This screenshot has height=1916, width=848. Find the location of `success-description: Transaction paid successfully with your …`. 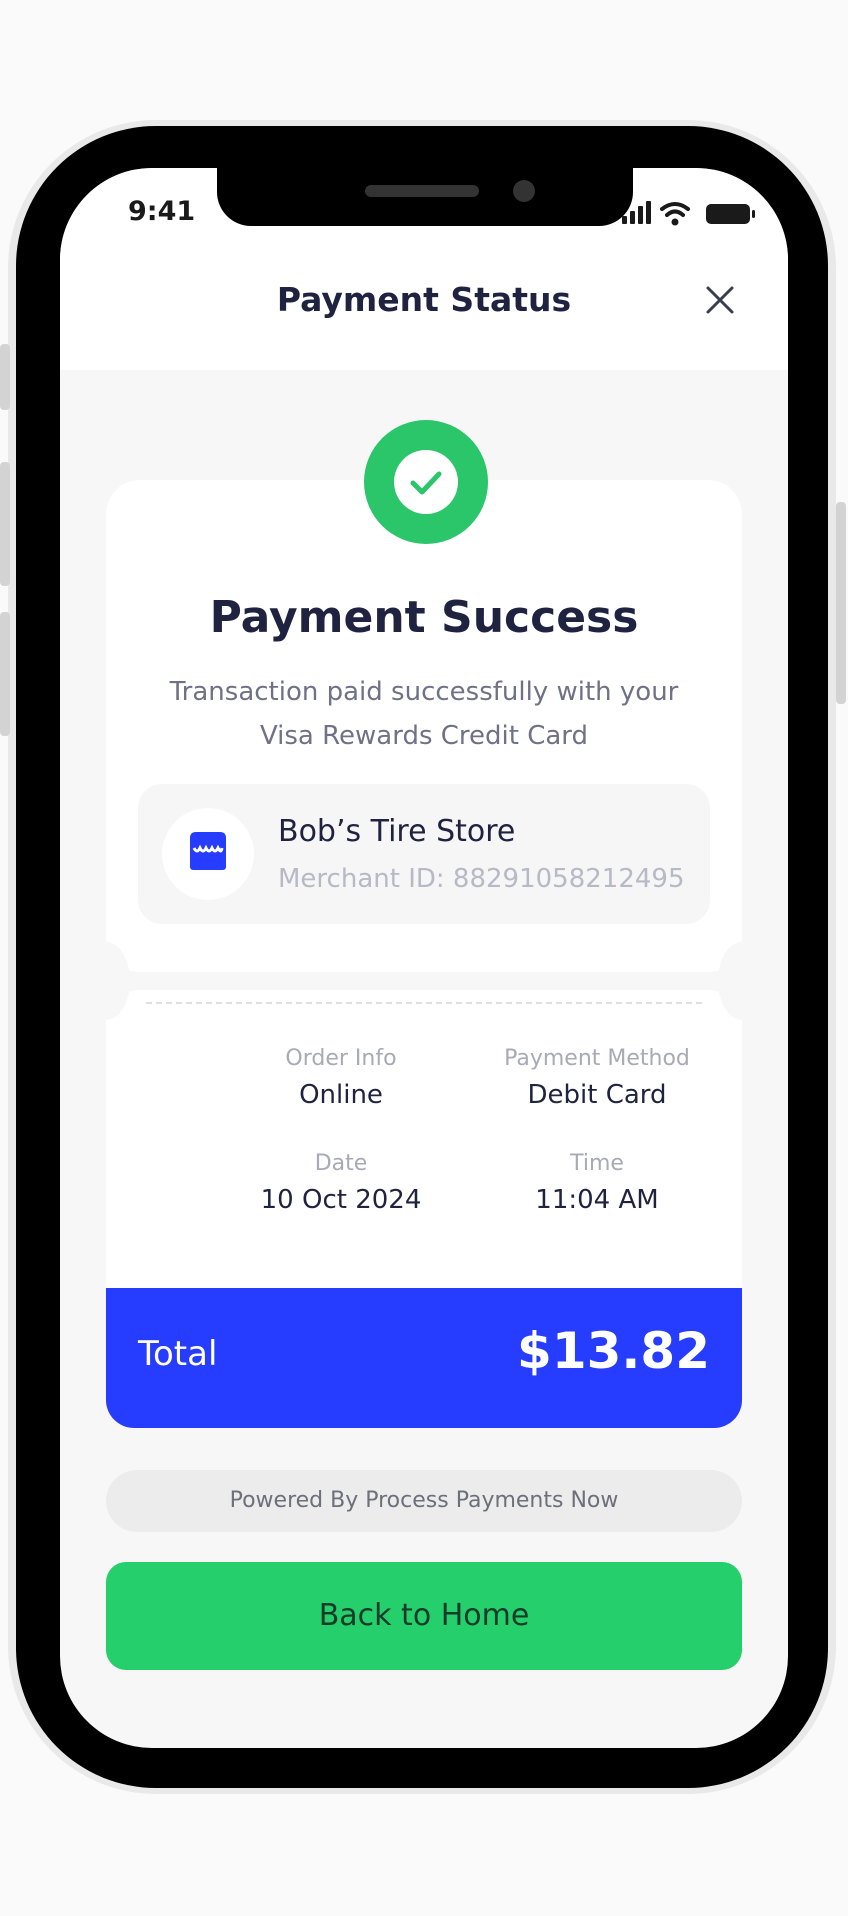

success-description: Transaction paid successfully with your … is located at coordinates (424, 714).